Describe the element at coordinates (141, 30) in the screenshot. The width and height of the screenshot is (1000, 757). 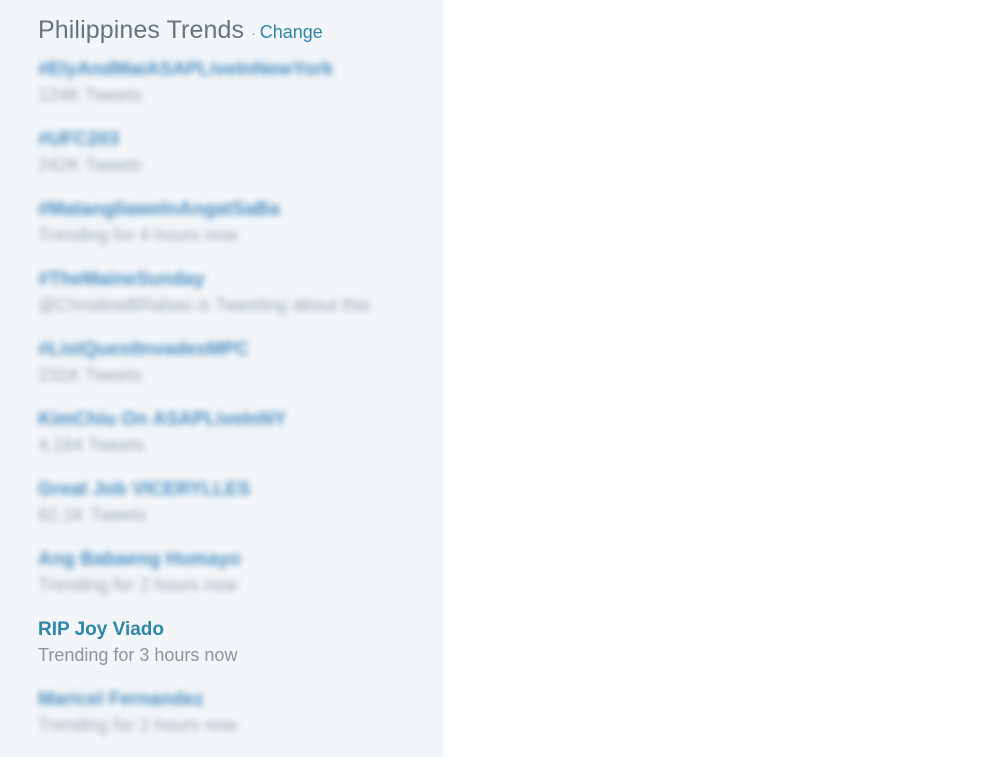
I see `trends-title: Philippines Trends` at that location.